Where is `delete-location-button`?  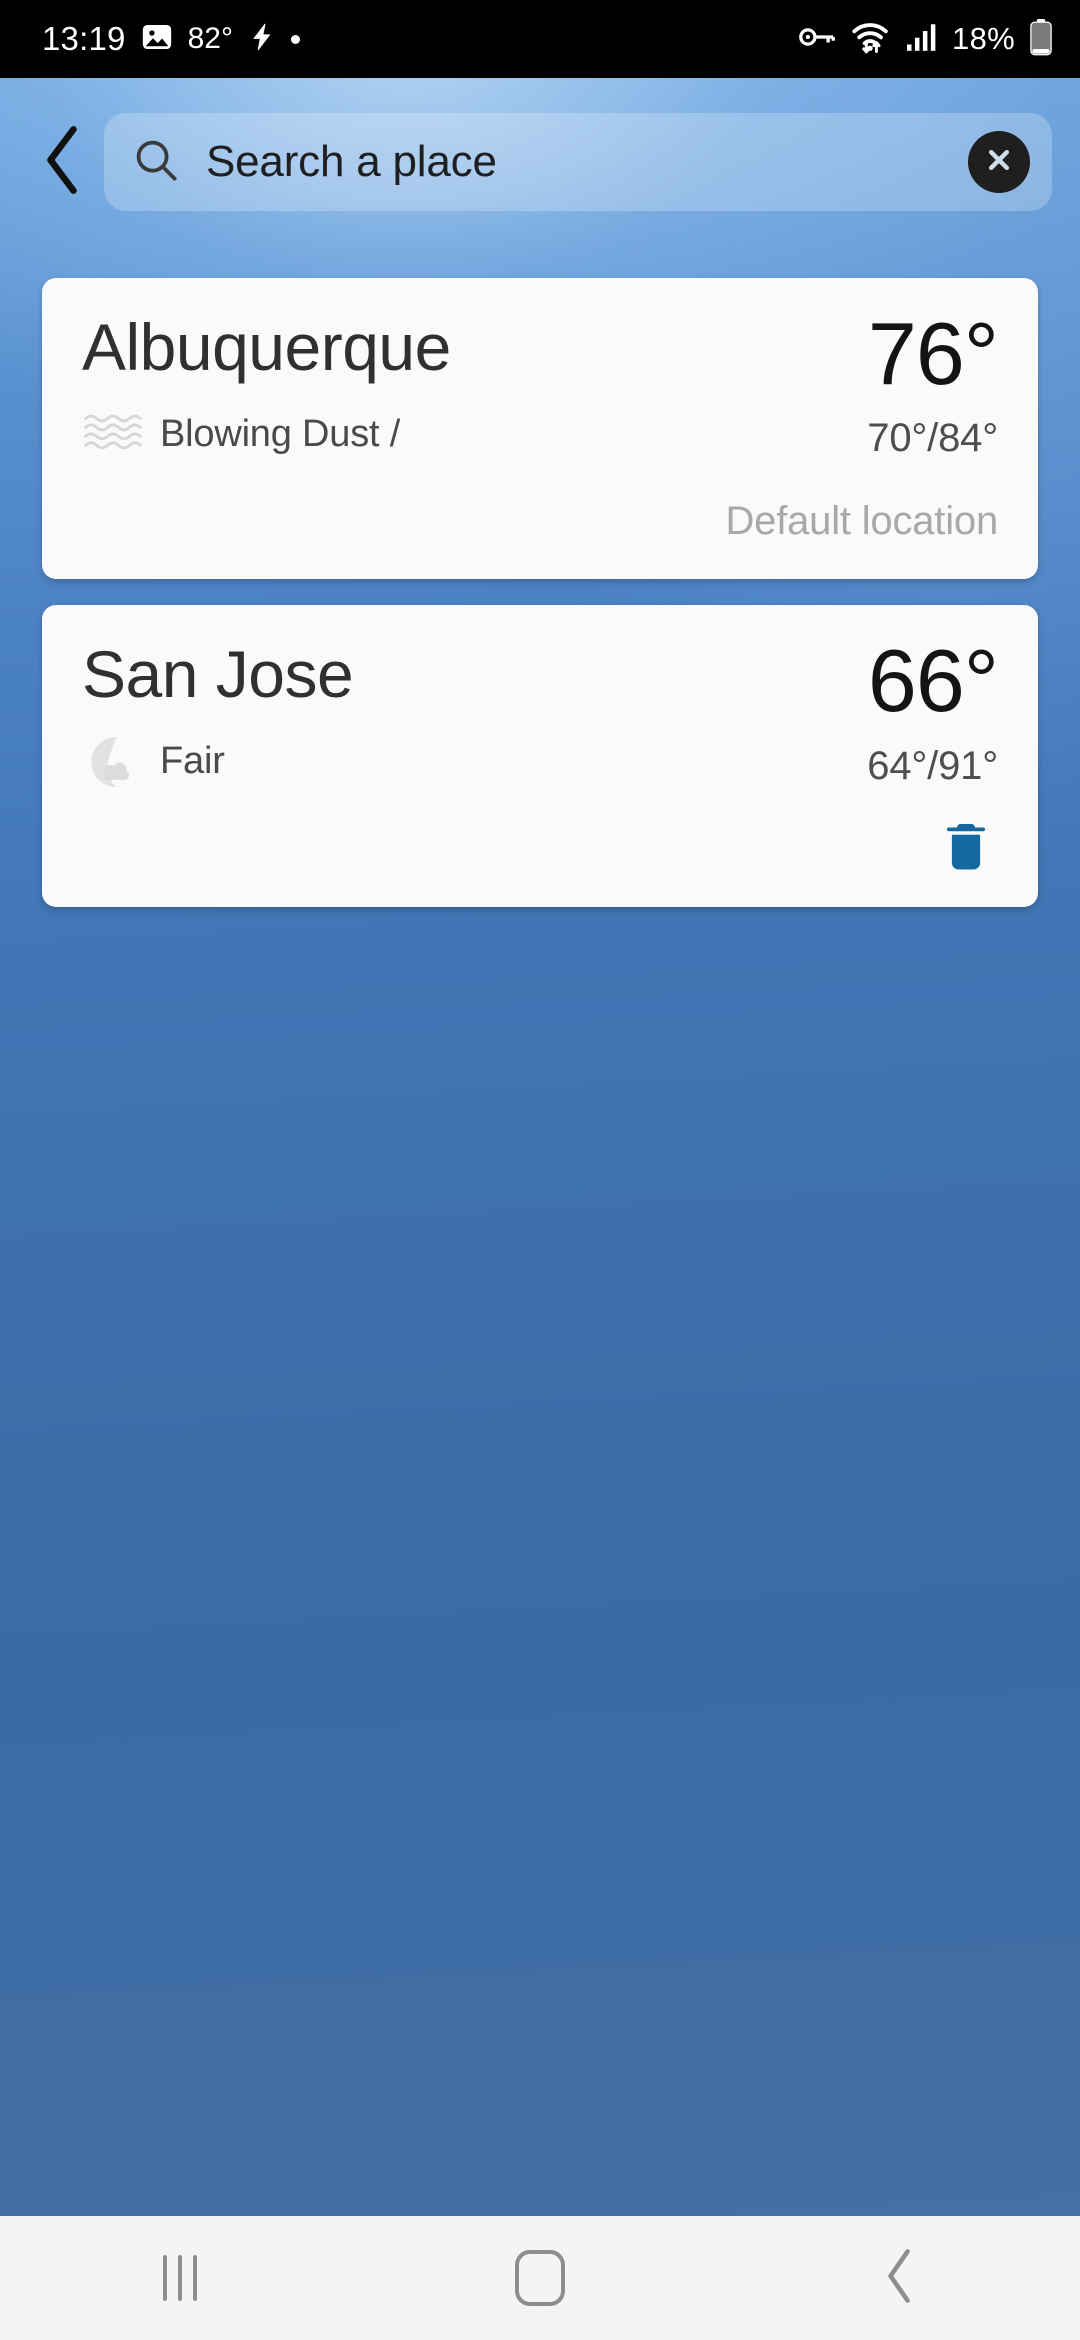
delete-location-button is located at coordinates (966, 849).